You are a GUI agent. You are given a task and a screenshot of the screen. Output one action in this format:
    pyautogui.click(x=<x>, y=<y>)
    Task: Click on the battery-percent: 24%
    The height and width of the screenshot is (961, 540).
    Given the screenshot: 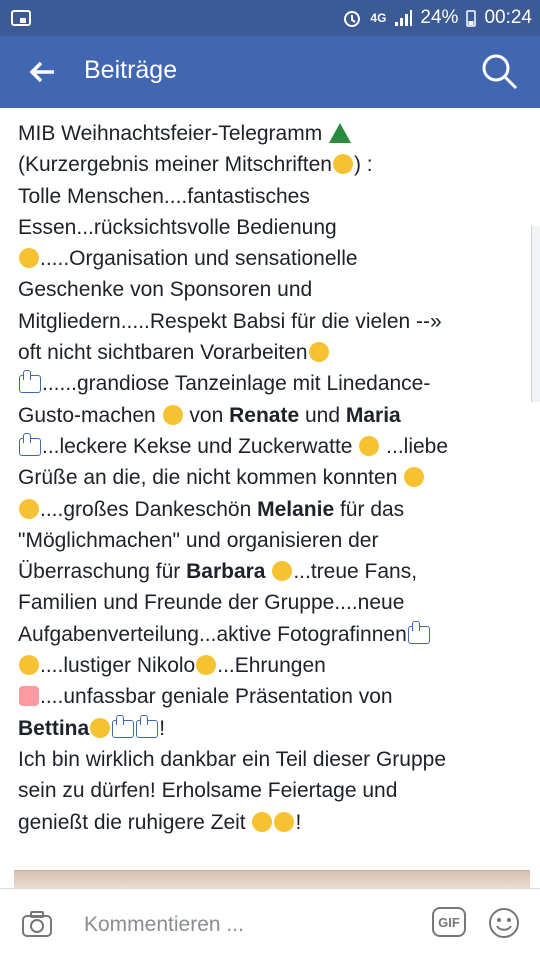 What is the action you would take?
    pyautogui.click(x=439, y=17)
    